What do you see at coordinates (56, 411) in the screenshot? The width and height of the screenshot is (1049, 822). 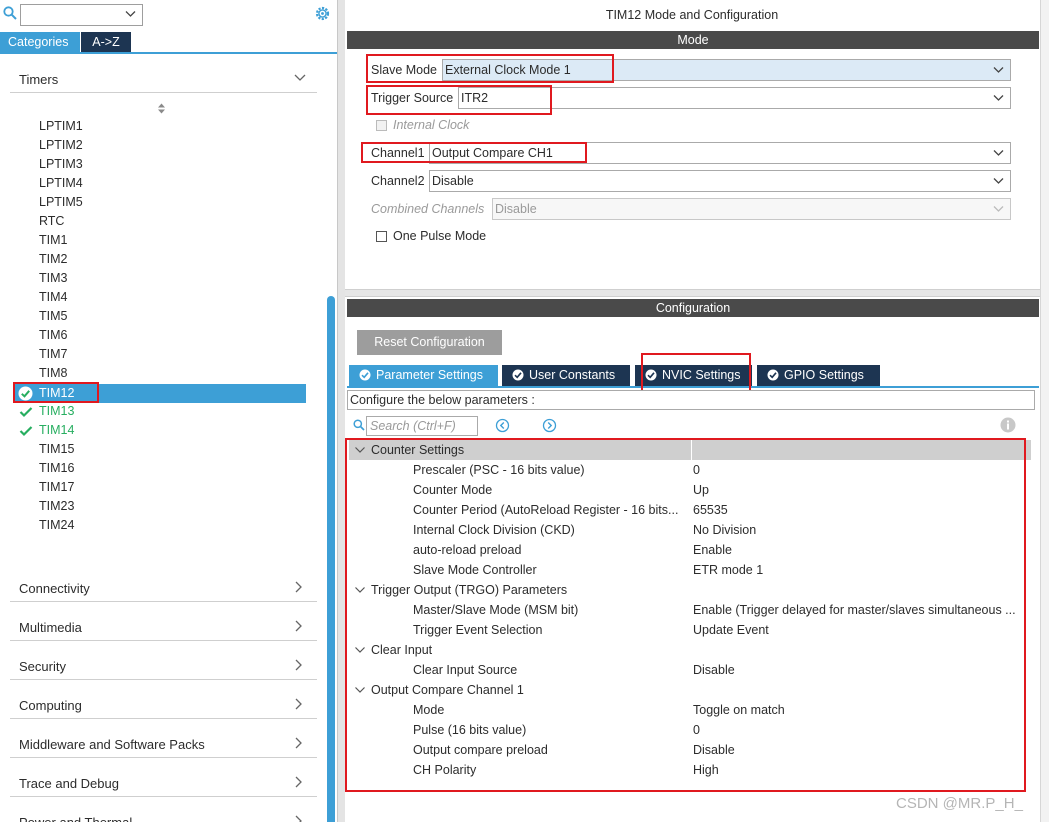 I see `timer-item-tim13: TIM13` at bounding box center [56, 411].